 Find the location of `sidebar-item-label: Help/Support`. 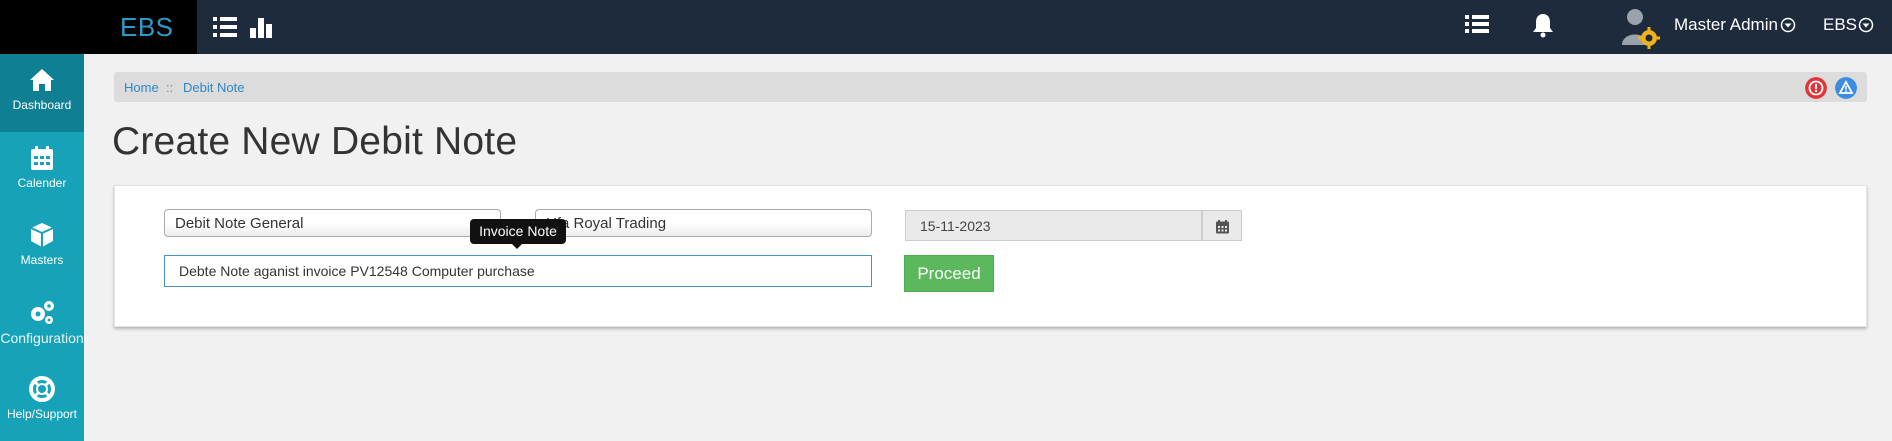

sidebar-item-label: Help/Support is located at coordinates (42, 414).